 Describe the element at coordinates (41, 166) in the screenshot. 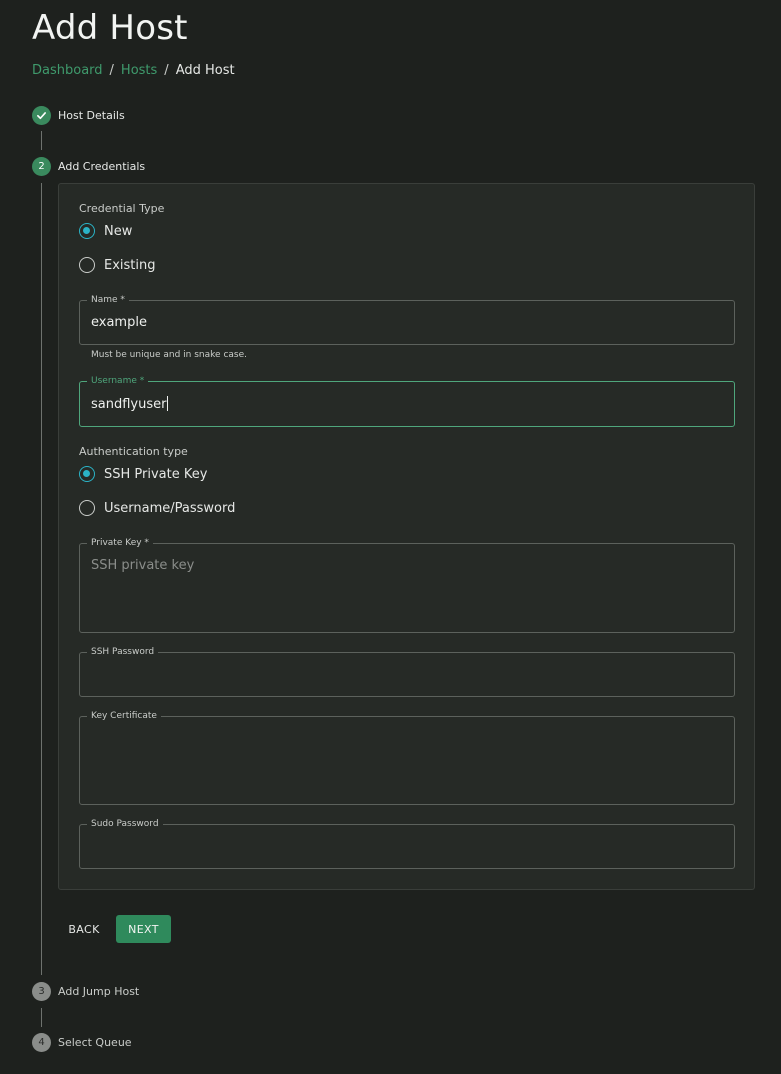

I see `step-number-badge: 2` at that location.